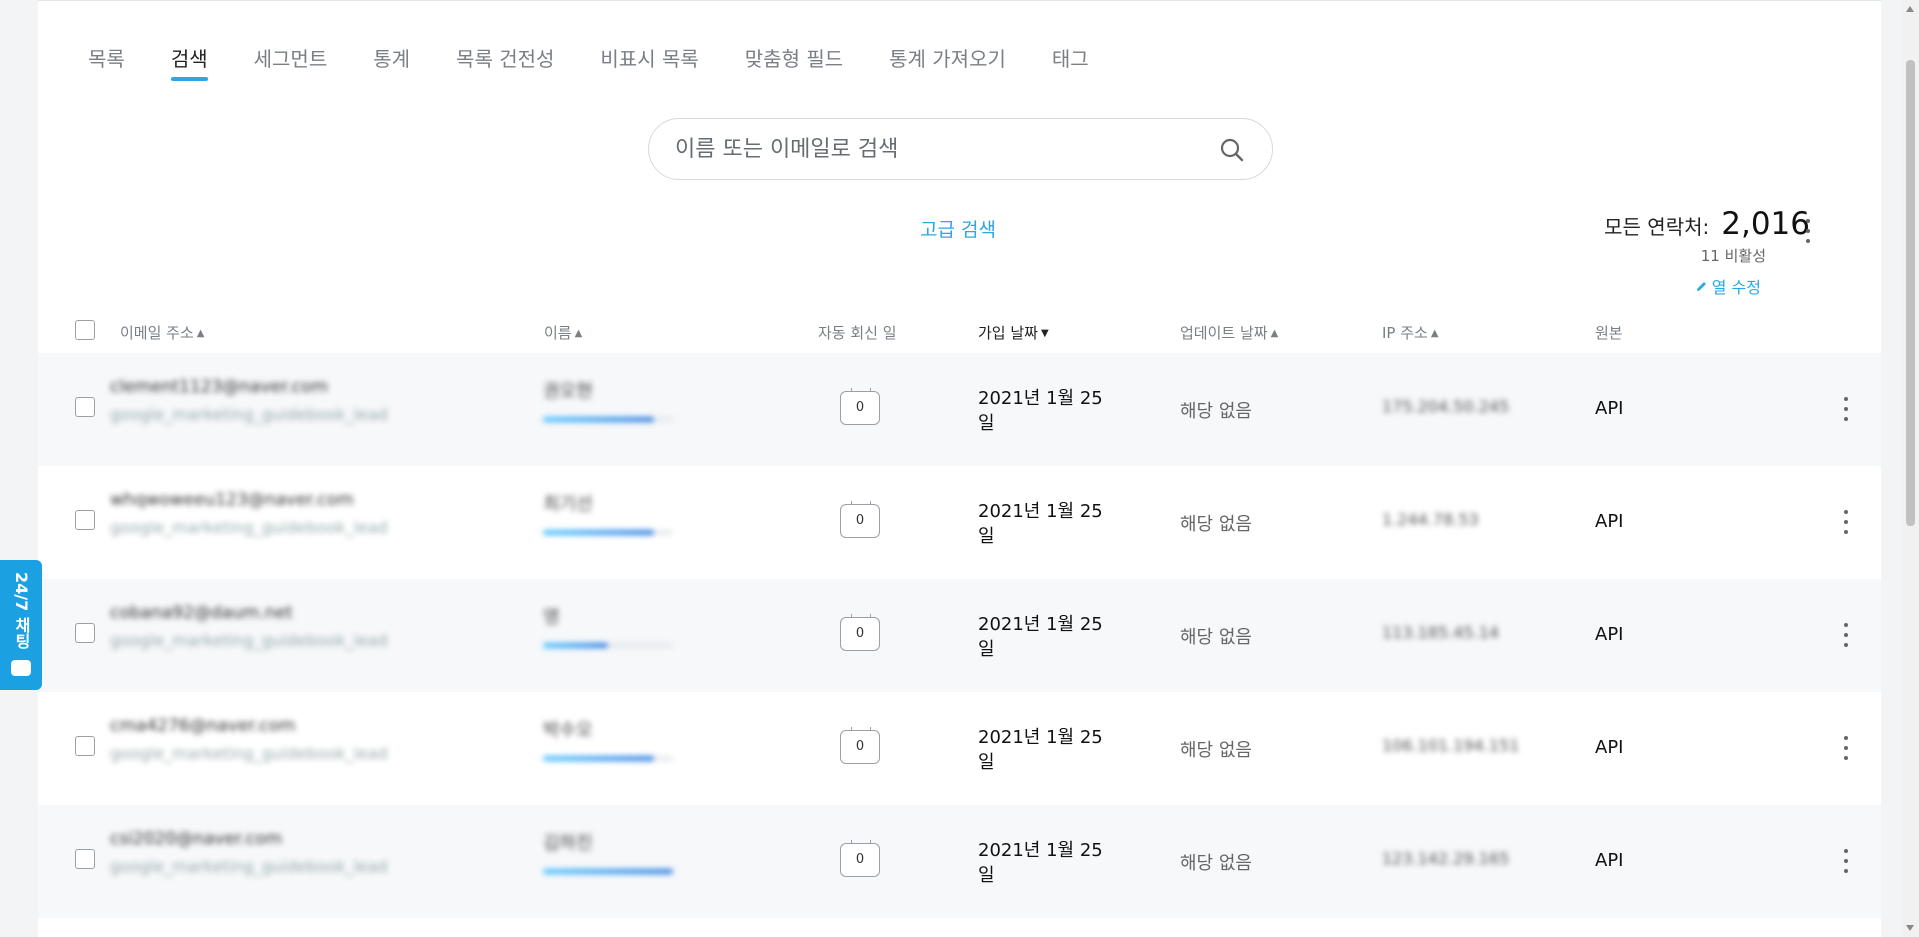 The image size is (1919, 937). What do you see at coordinates (201, 613) in the screenshot?
I see `contact-email: cobana92@daum.net` at bounding box center [201, 613].